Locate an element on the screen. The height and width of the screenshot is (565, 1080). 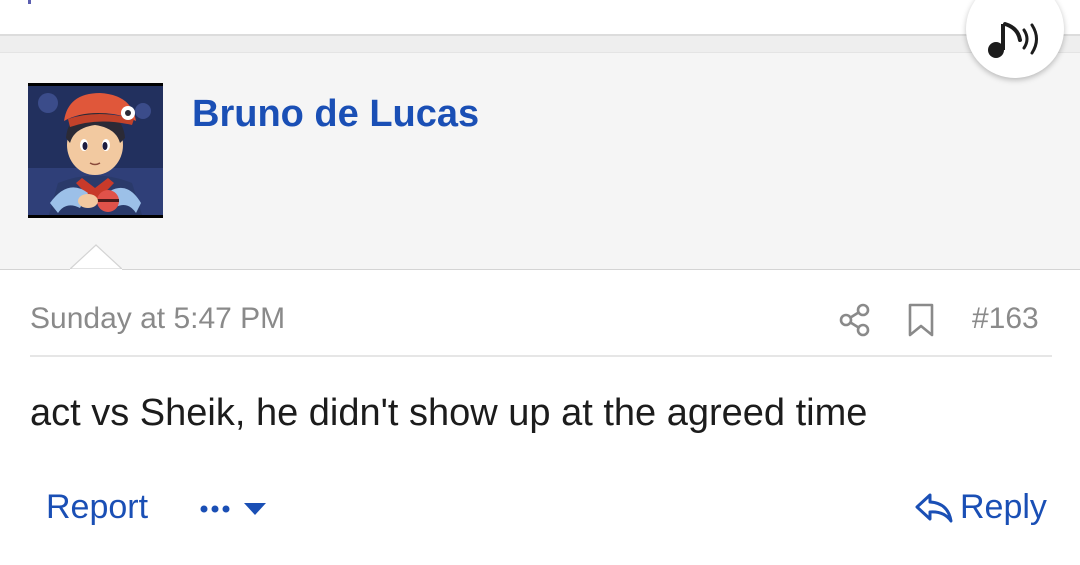
report-button: Report is located at coordinates (97, 507).